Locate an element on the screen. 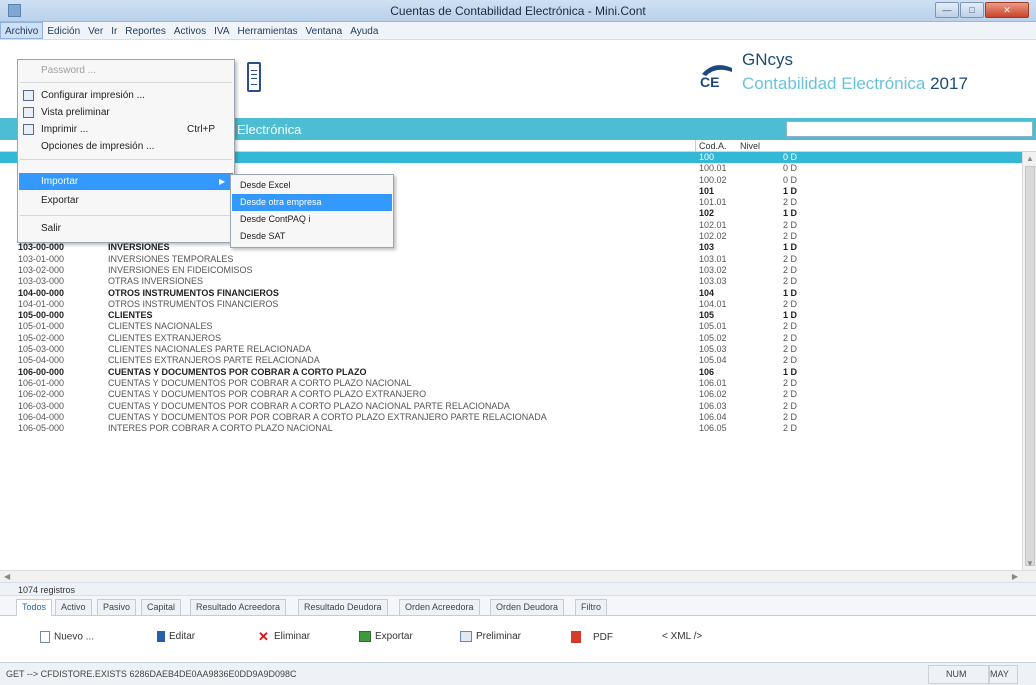 Image resolution: width=1036 pixels, height=685 pixels. cod-agrupador: 102.01 is located at coordinates (713, 224).